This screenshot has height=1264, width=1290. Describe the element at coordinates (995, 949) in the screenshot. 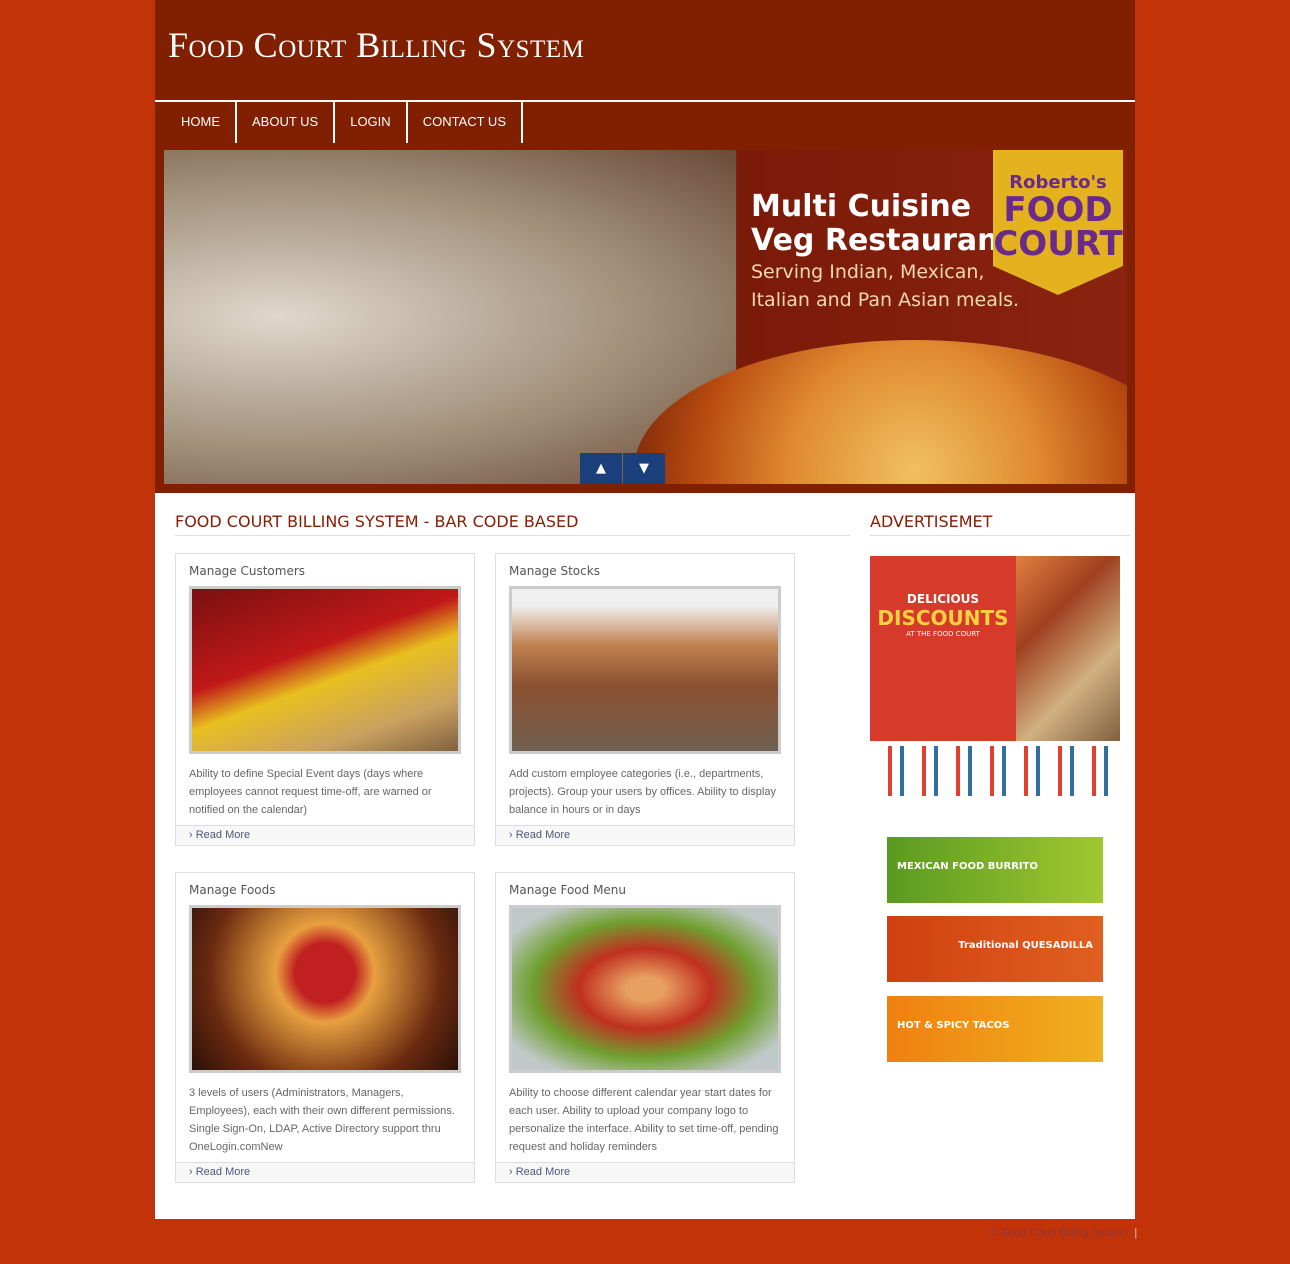

I see `quesadilla-banner: Traditional QUESADILLA` at that location.